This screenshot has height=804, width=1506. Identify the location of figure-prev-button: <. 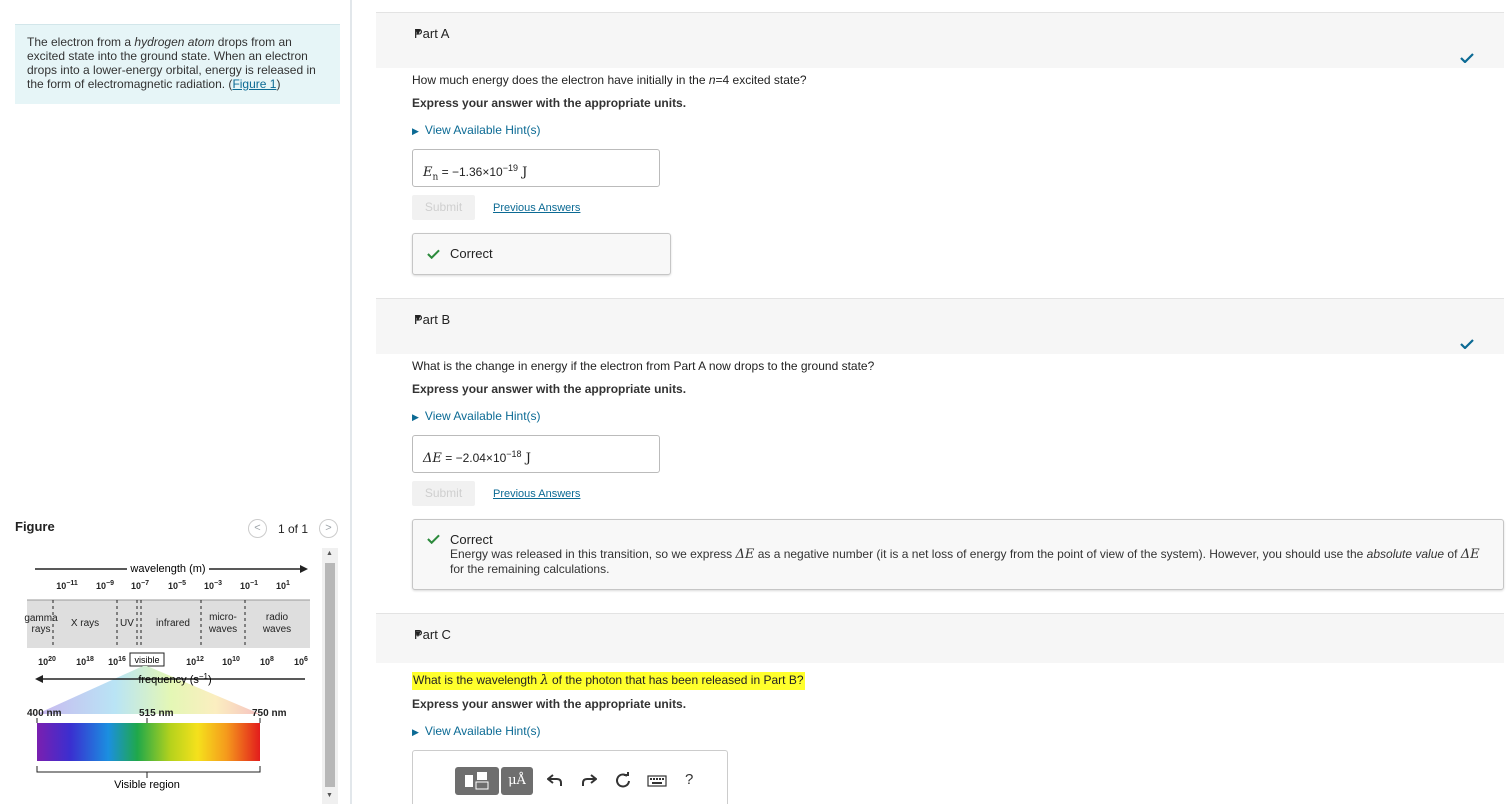
(257, 528).